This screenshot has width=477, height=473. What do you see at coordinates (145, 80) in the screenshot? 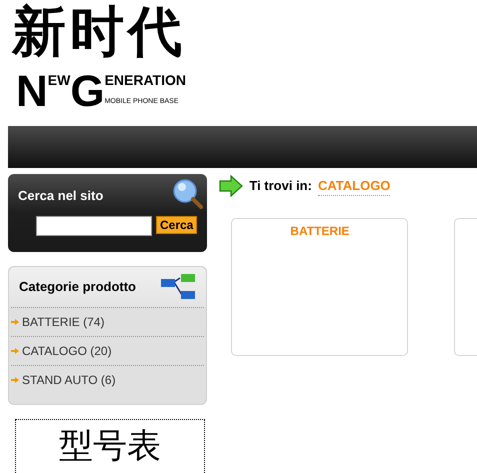
I see `logo-word: ENERATION` at bounding box center [145, 80].